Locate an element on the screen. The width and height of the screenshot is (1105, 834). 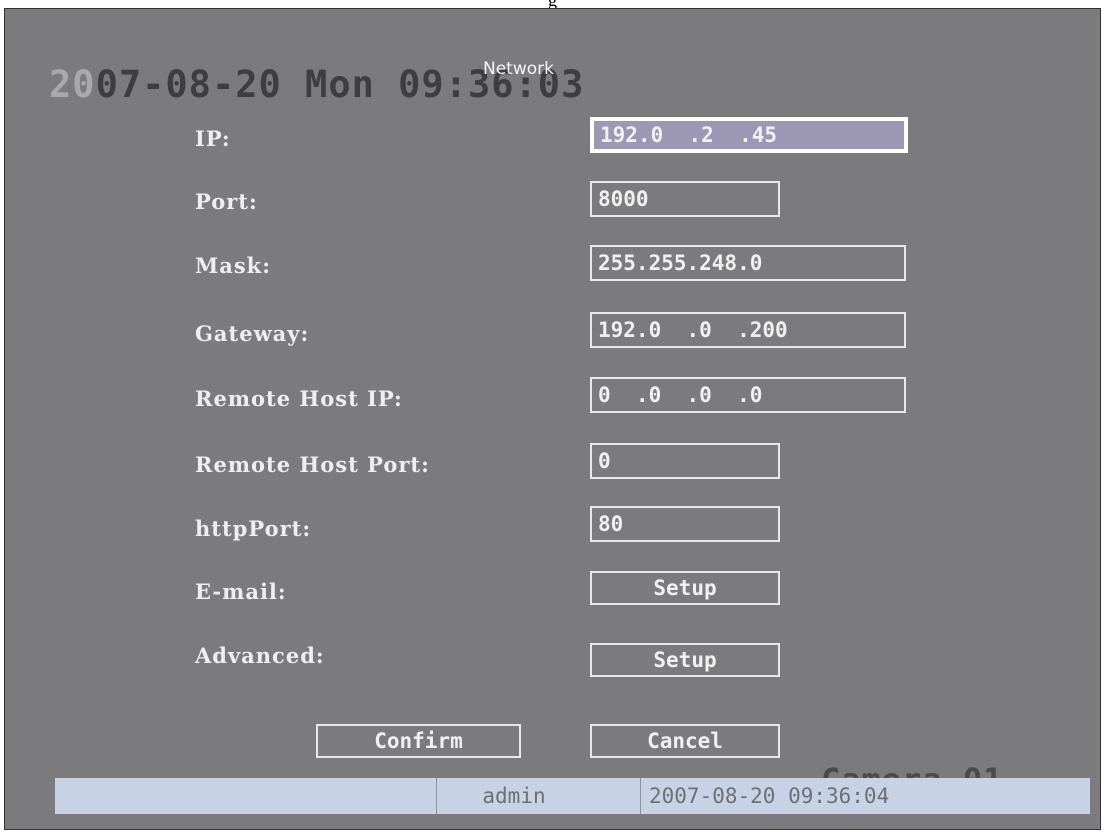
remote-host-port-label: Remote Host Port: is located at coordinates (312, 464).